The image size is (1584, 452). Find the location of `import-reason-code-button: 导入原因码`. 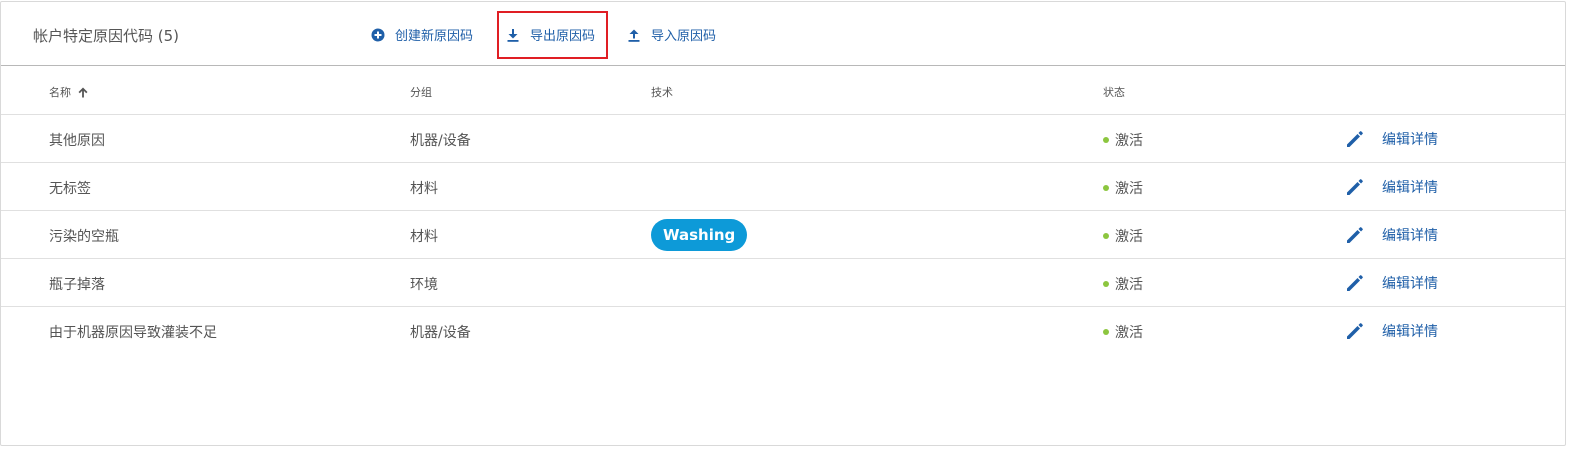

import-reason-code-button: 导入原因码 is located at coordinates (671, 34).